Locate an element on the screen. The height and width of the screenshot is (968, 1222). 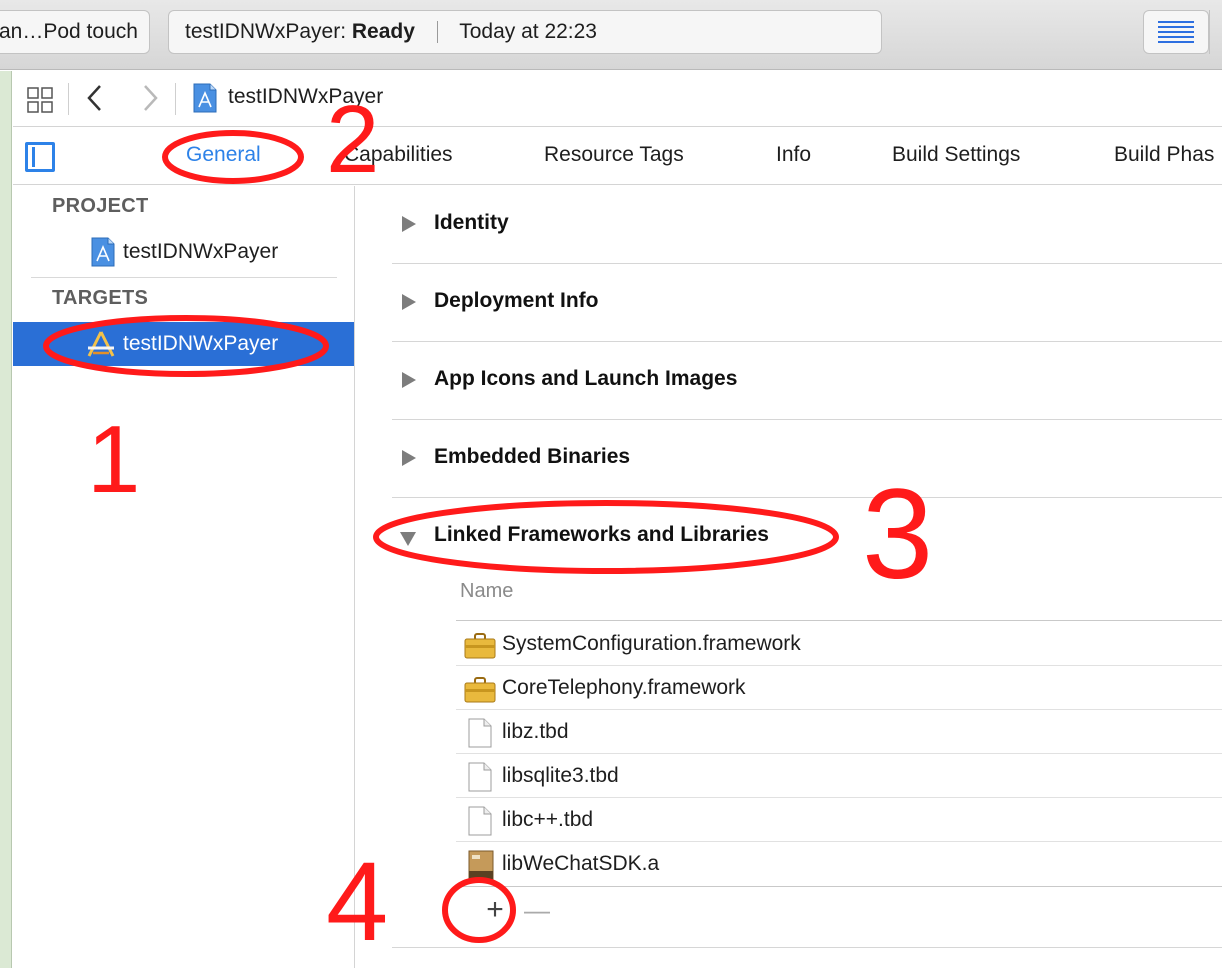
library-name: libc++.tbd is located at coordinates (548, 819).